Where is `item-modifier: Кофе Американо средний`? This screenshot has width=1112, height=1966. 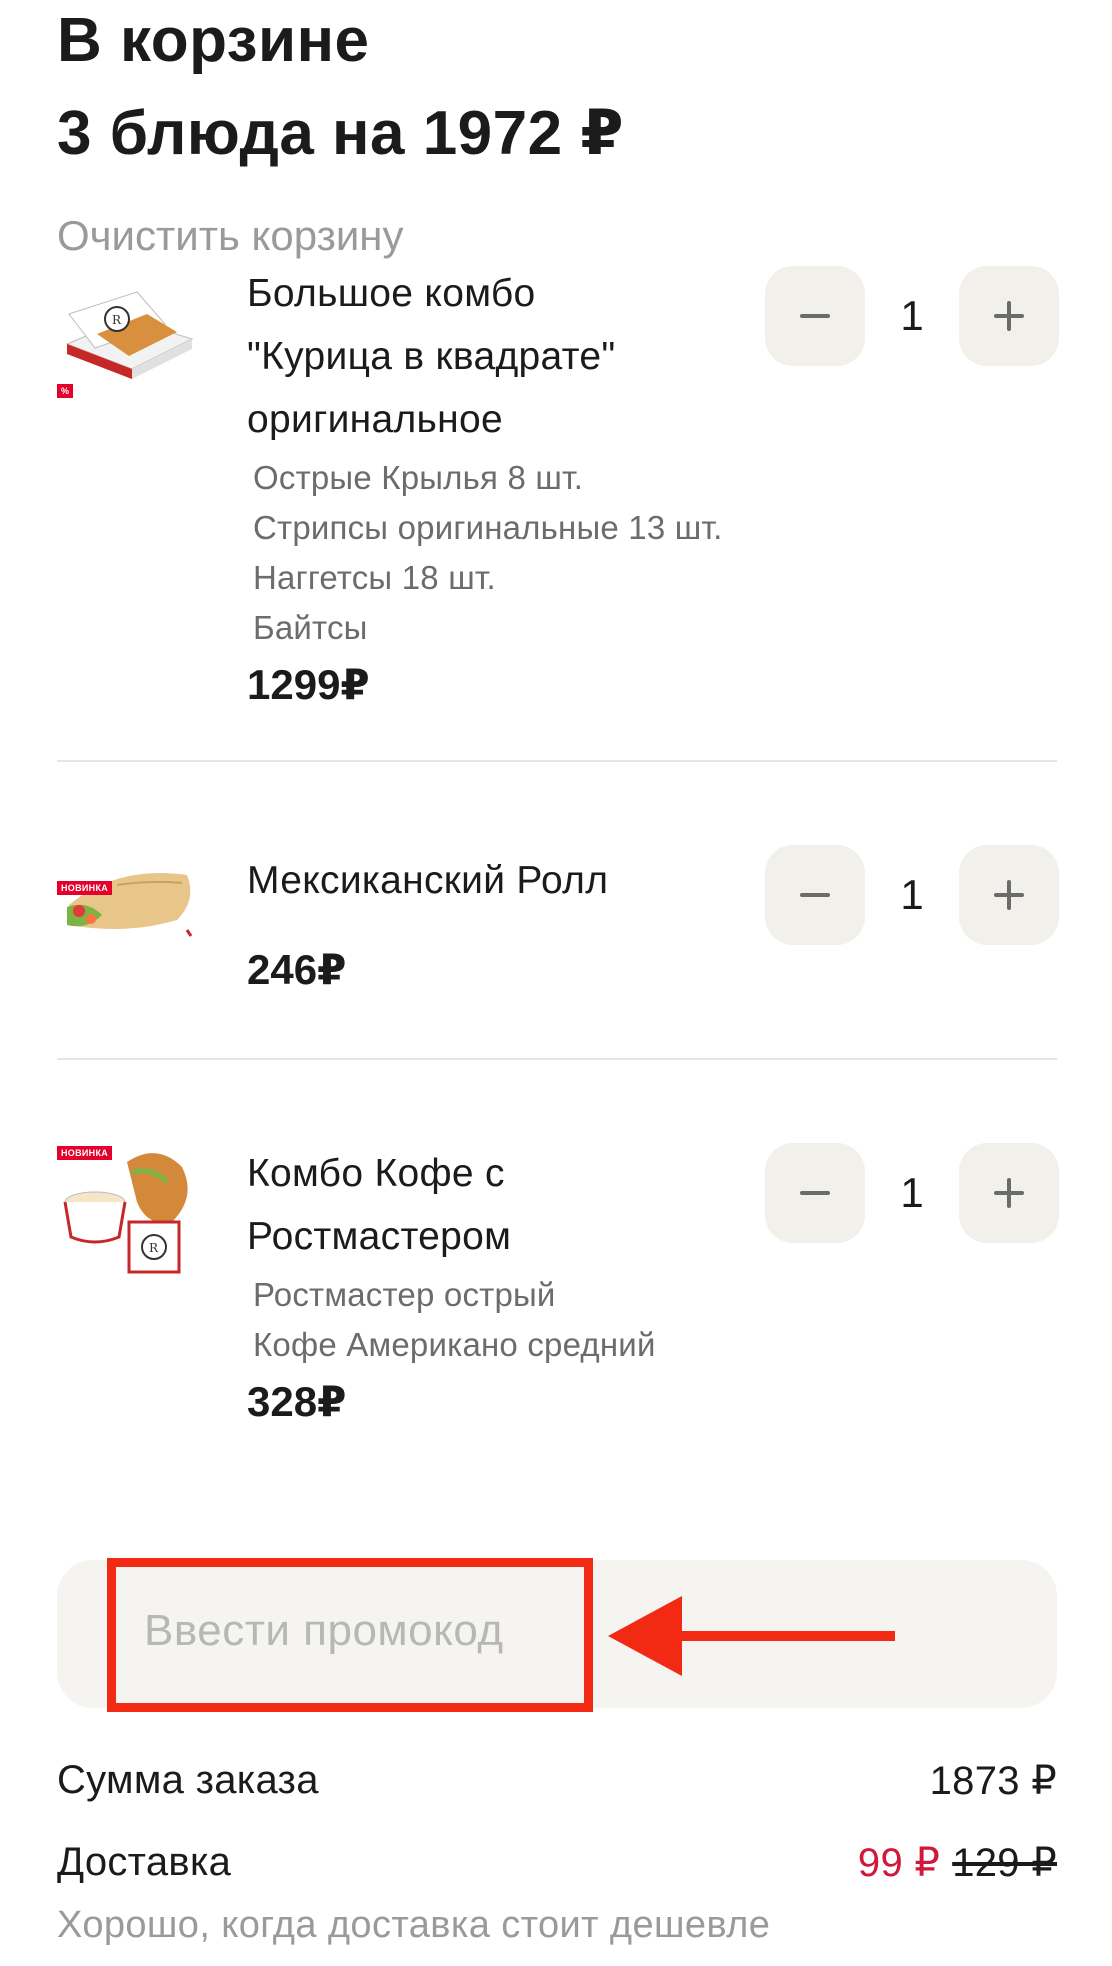 item-modifier: Кофе Американо средний is located at coordinates (454, 1344).